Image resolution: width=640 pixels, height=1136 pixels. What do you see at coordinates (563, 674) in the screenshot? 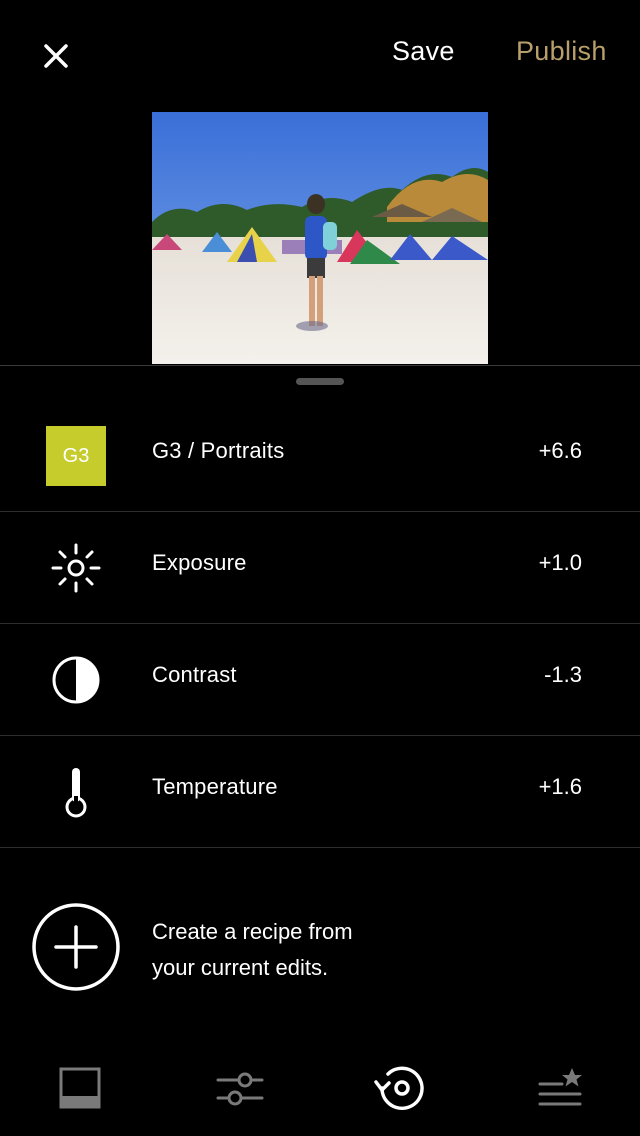
I see `edit-value: -1.3` at bounding box center [563, 674].